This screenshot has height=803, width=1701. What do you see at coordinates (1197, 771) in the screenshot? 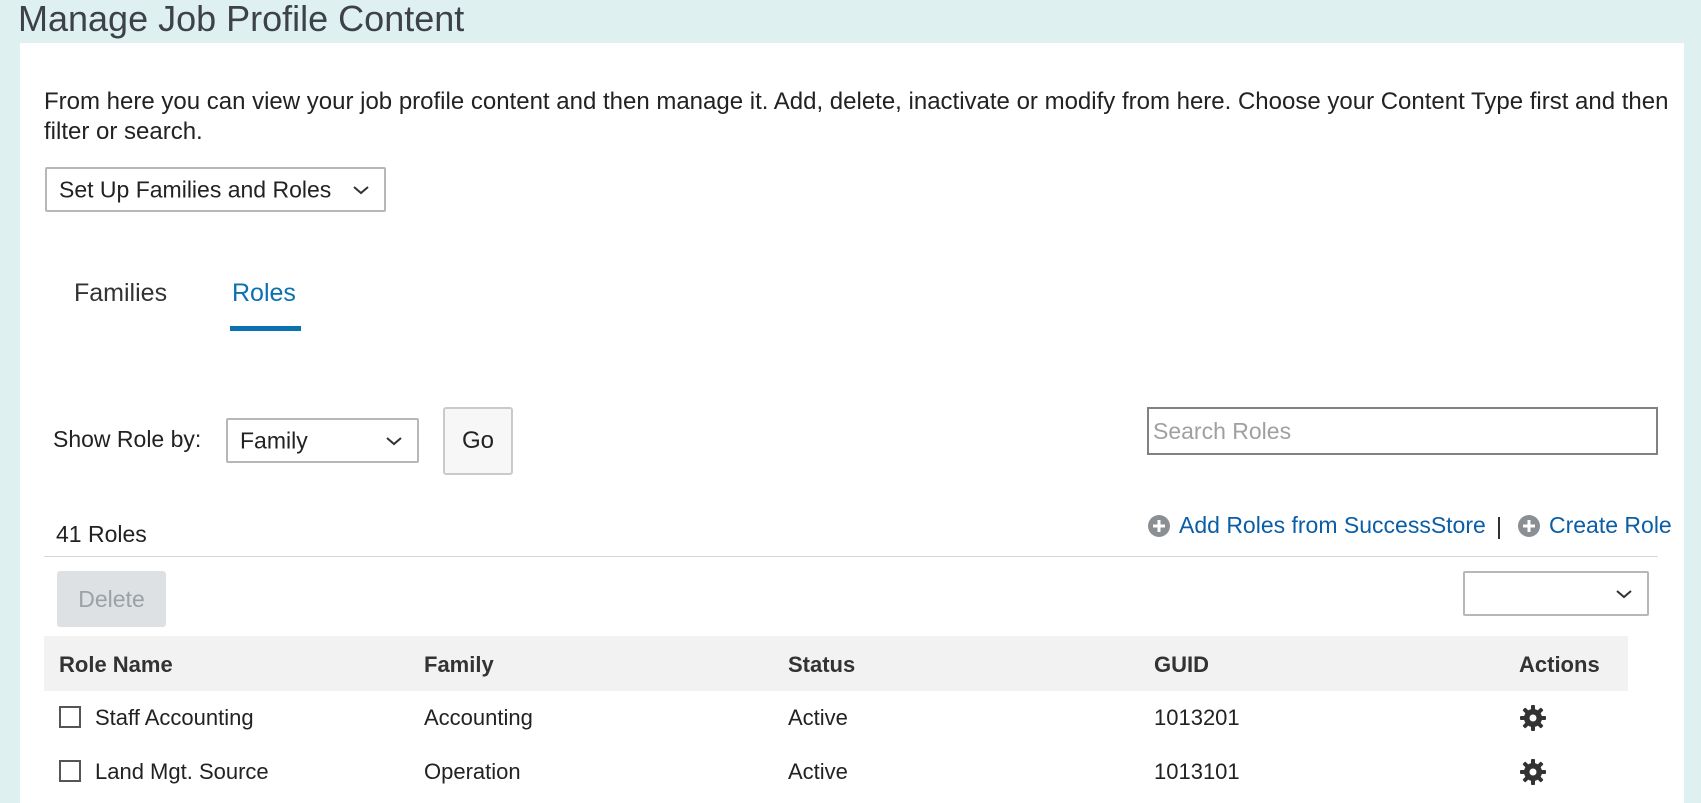
I see `guid-cell: 1013101` at bounding box center [1197, 771].